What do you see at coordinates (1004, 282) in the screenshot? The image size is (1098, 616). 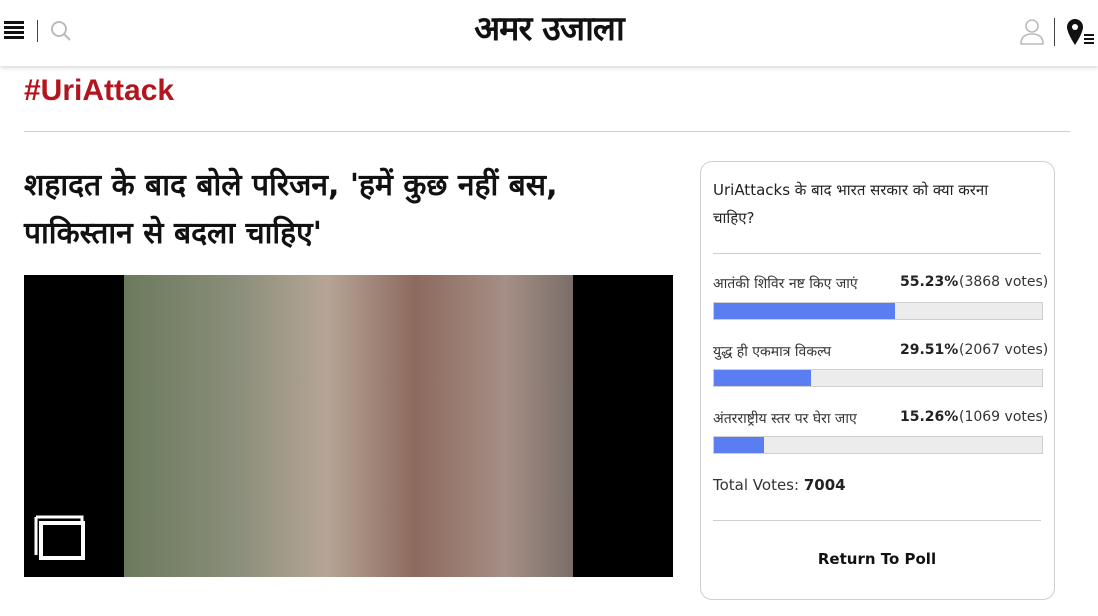 I see `poll-option-votes: (3868 votes)` at bounding box center [1004, 282].